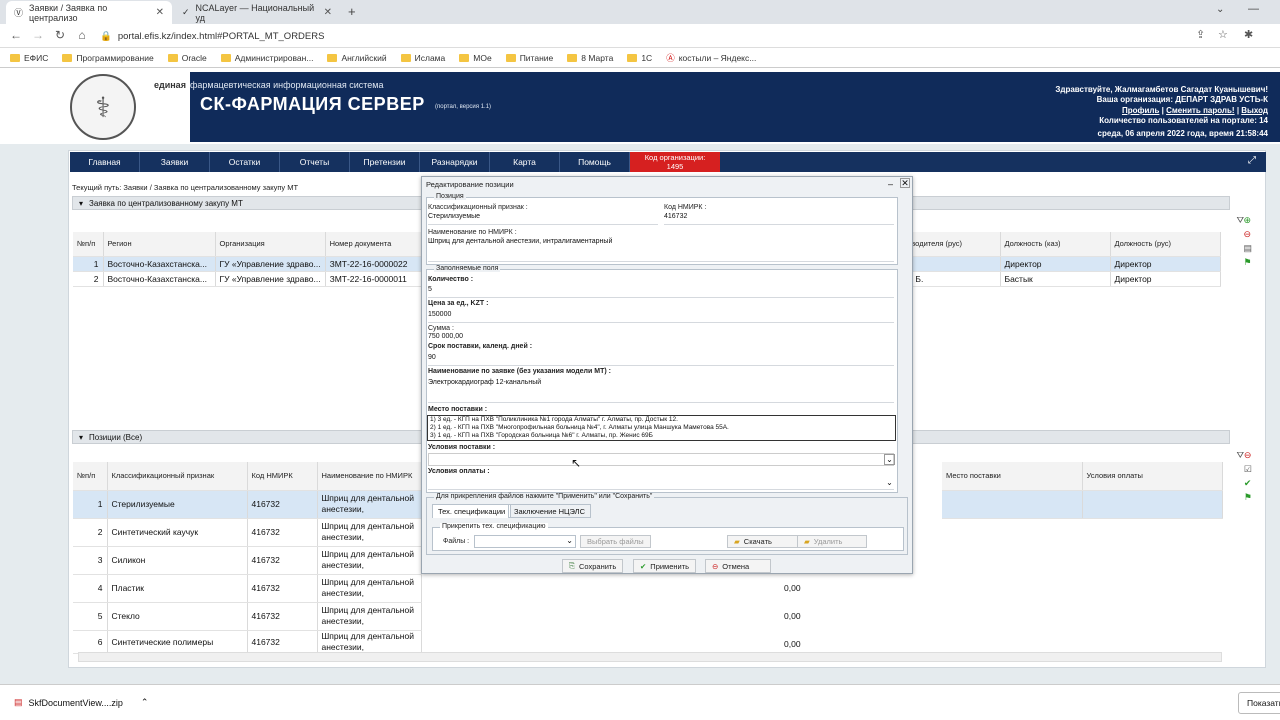 The height and width of the screenshot is (720, 1280). I want to click on tab-orders: Ⓥ Заявки / Заявка по централизо ✕, so click(89, 12).